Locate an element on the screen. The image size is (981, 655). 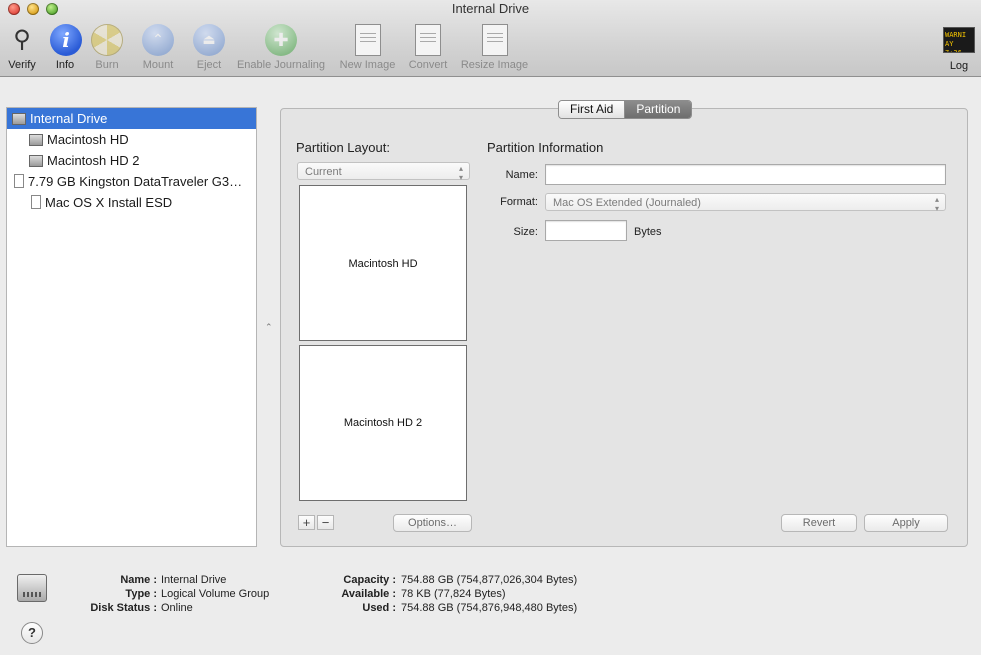
details-status-value: Online is located at coordinates (177, 608).